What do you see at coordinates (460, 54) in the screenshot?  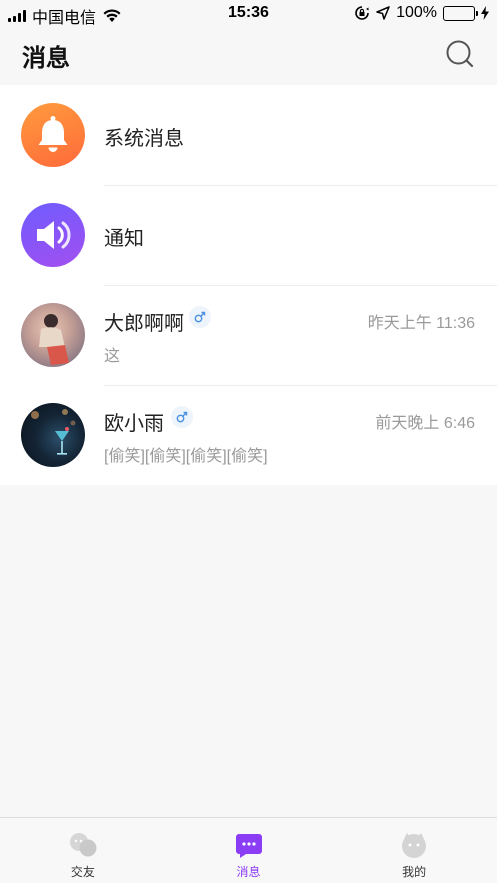 I see `search-icon` at bounding box center [460, 54].